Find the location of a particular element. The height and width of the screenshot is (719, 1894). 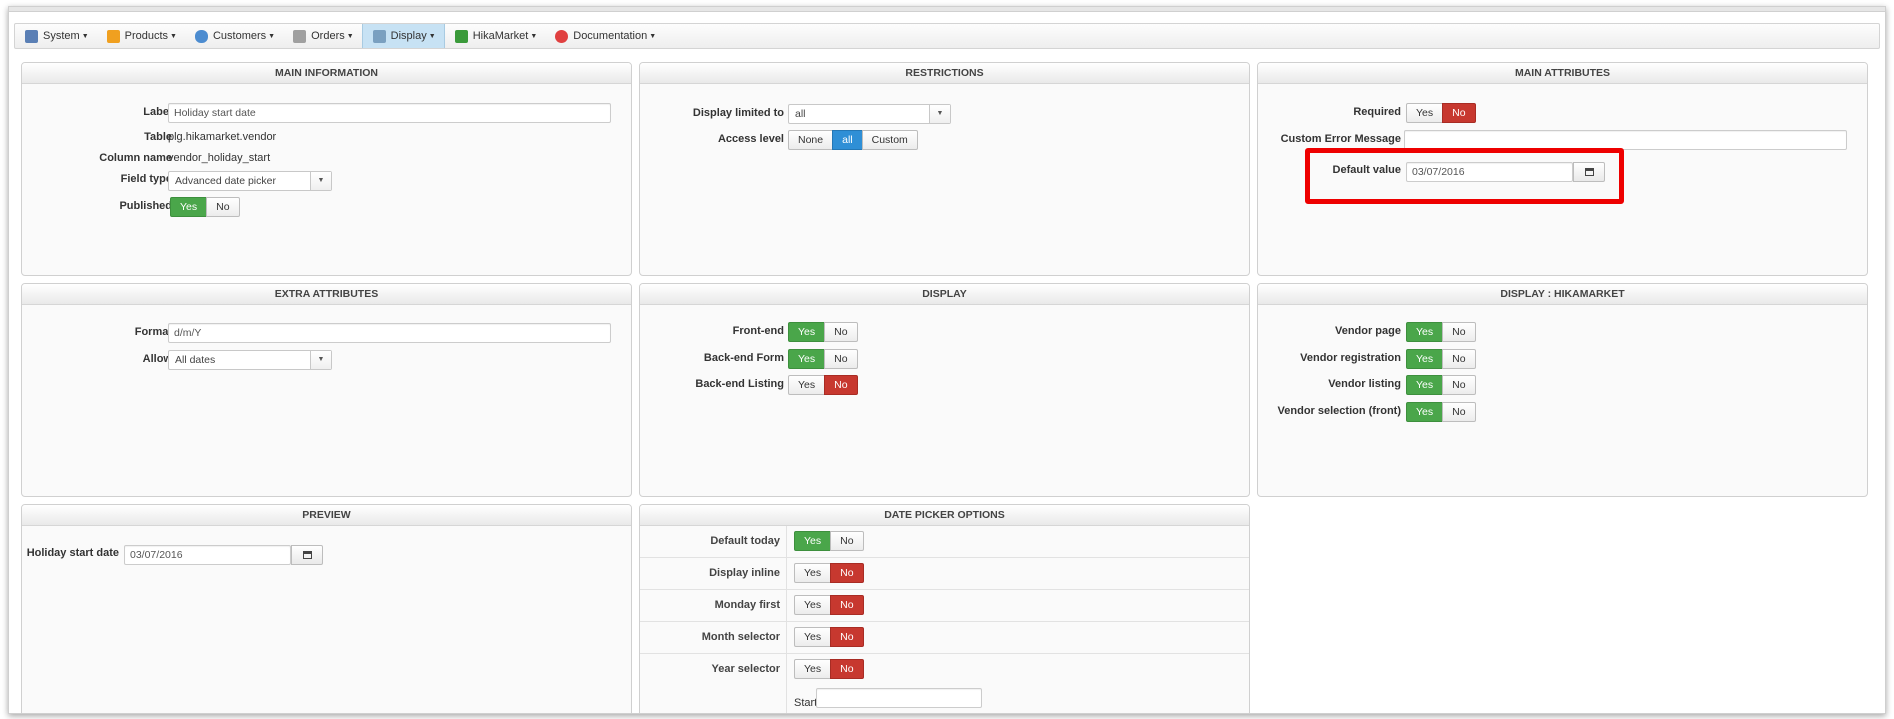

vendor-listing-no-button: No is located at coordinates (1459, 385).